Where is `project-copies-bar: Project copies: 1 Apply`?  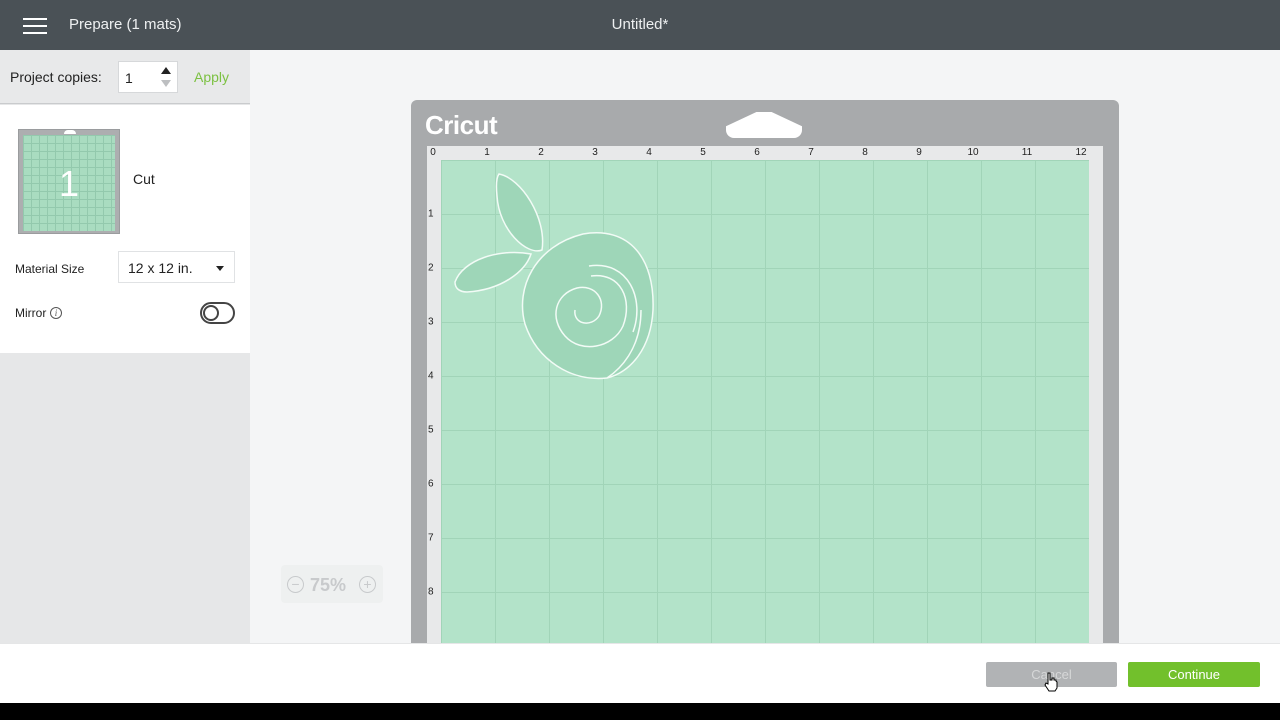
project-copies-bar: Project copies: 1 Apply is located at coordinates (125, 77).